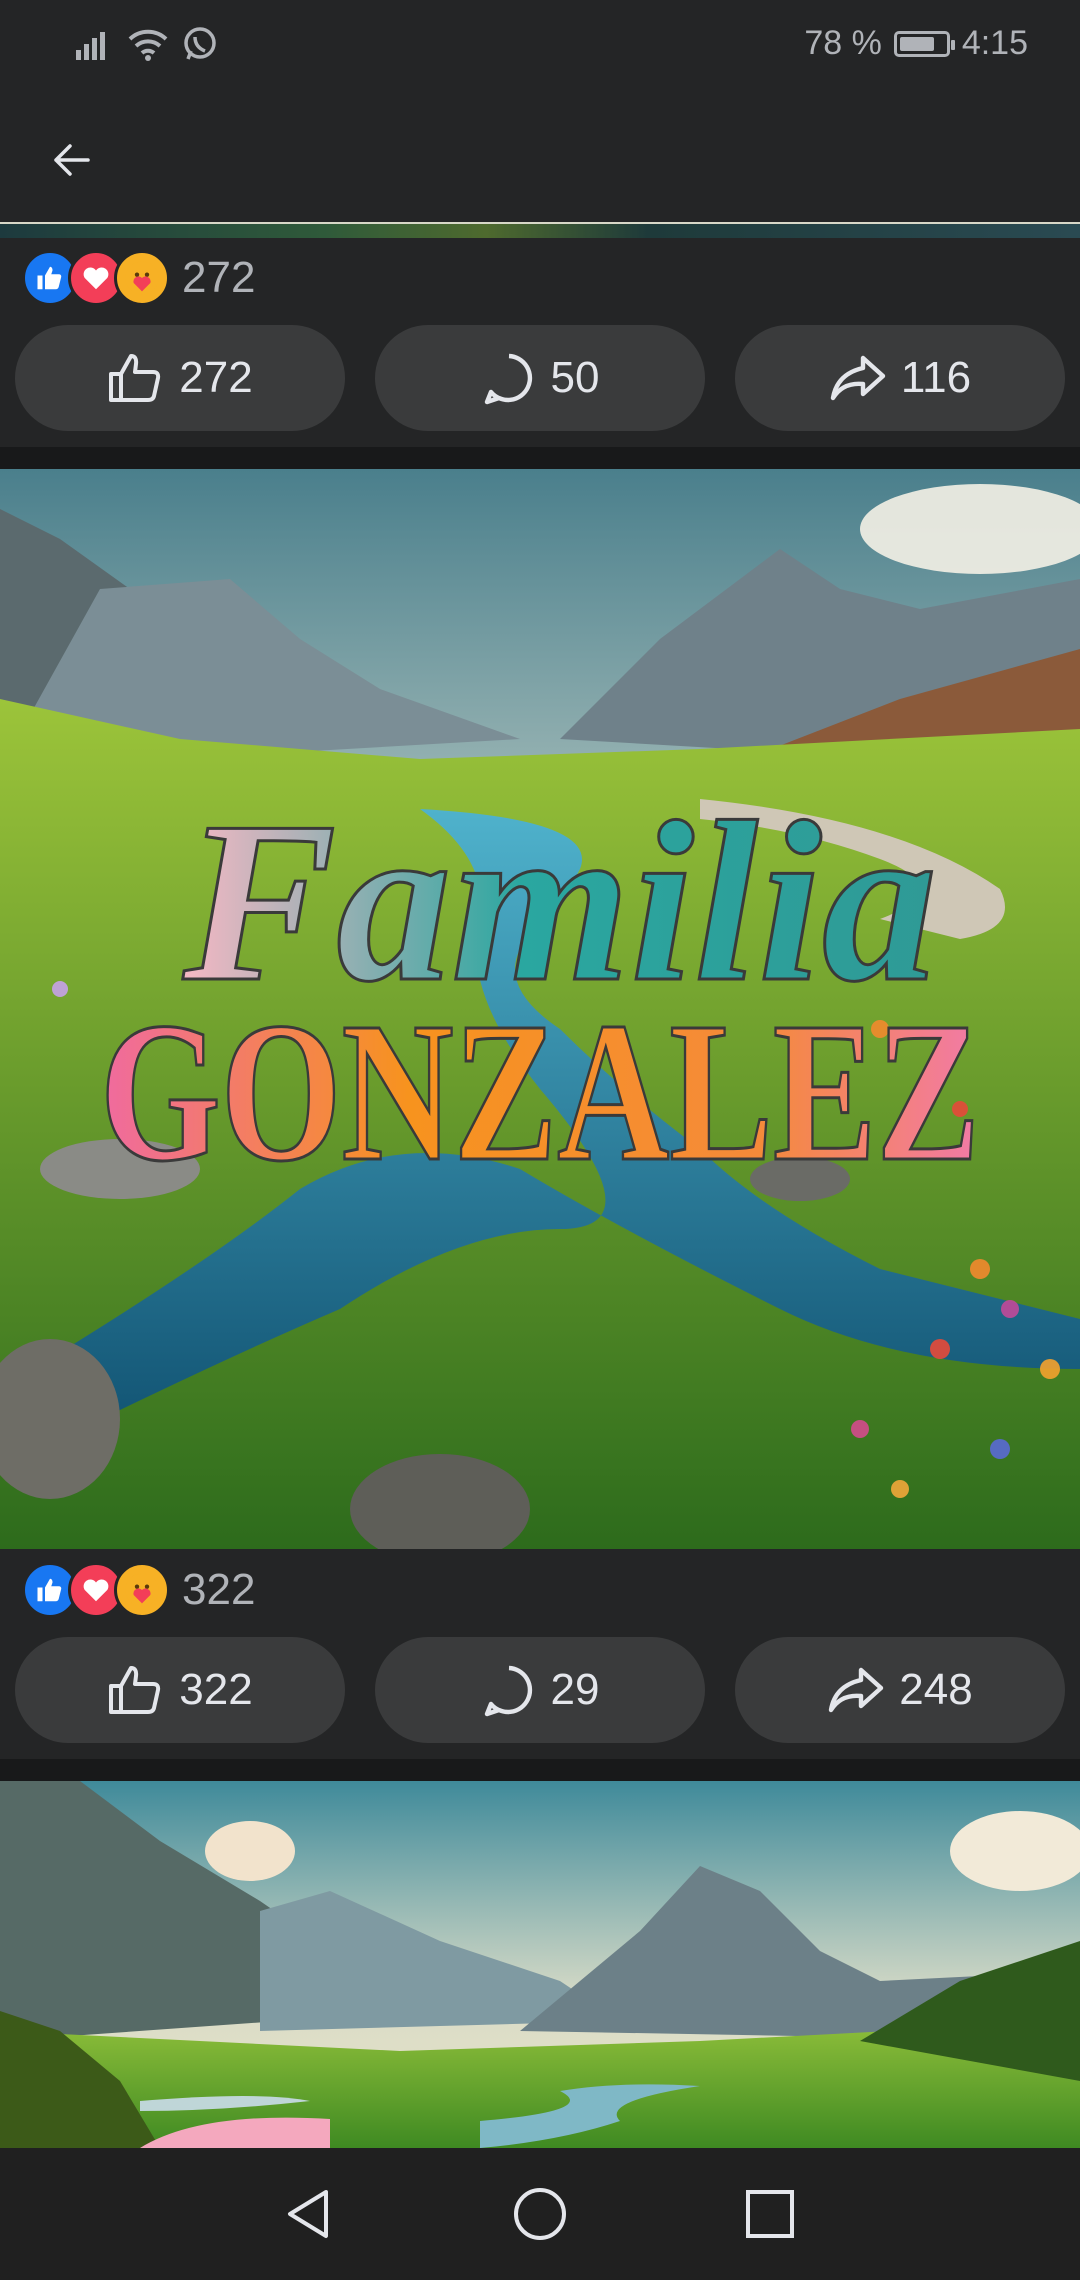  I want to click on wifi-icon, so click(148, 45).